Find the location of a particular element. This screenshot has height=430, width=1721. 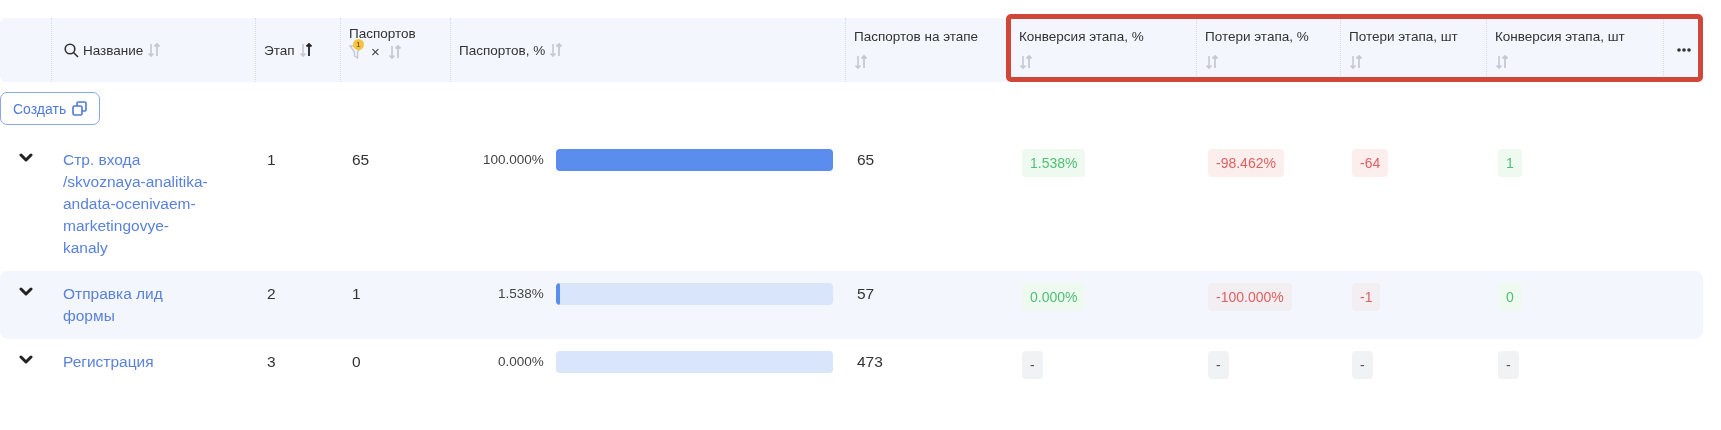

table-cell: 3 is located at coordinates (271, 361).